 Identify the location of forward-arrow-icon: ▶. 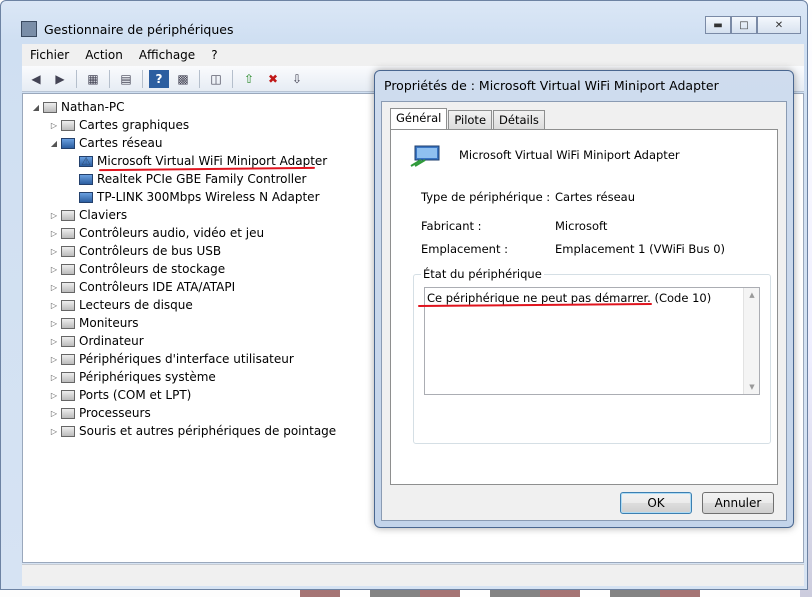
(60, 79).